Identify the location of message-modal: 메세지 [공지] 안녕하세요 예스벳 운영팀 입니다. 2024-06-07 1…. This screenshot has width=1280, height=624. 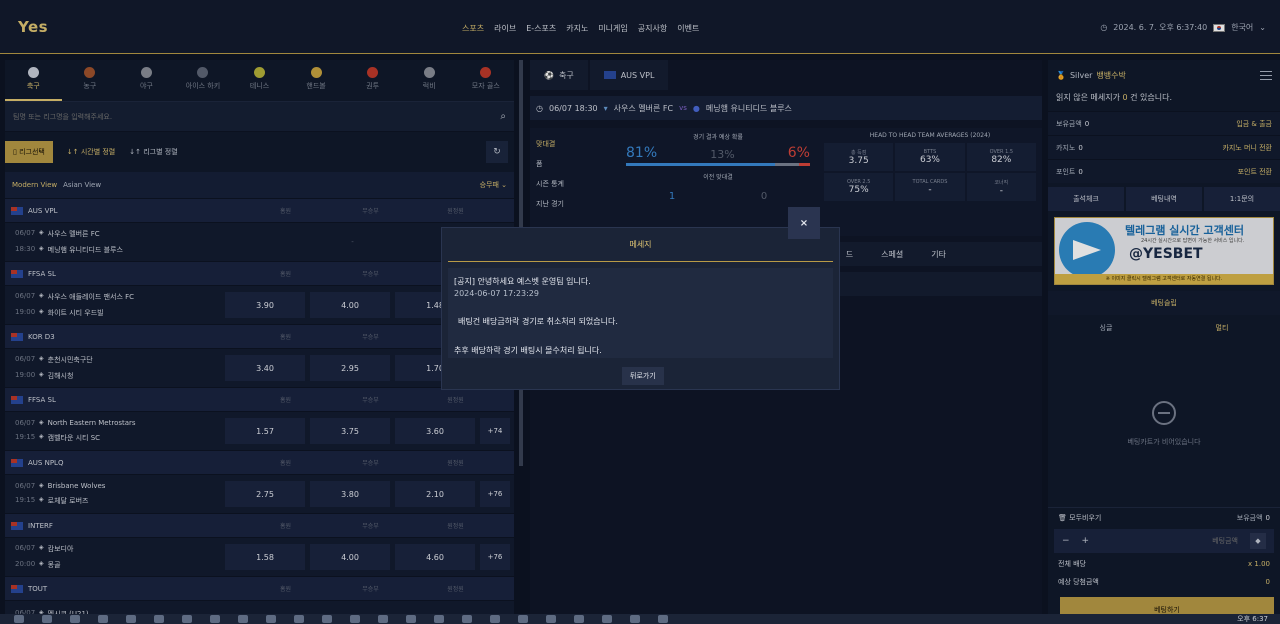
(640, 308).